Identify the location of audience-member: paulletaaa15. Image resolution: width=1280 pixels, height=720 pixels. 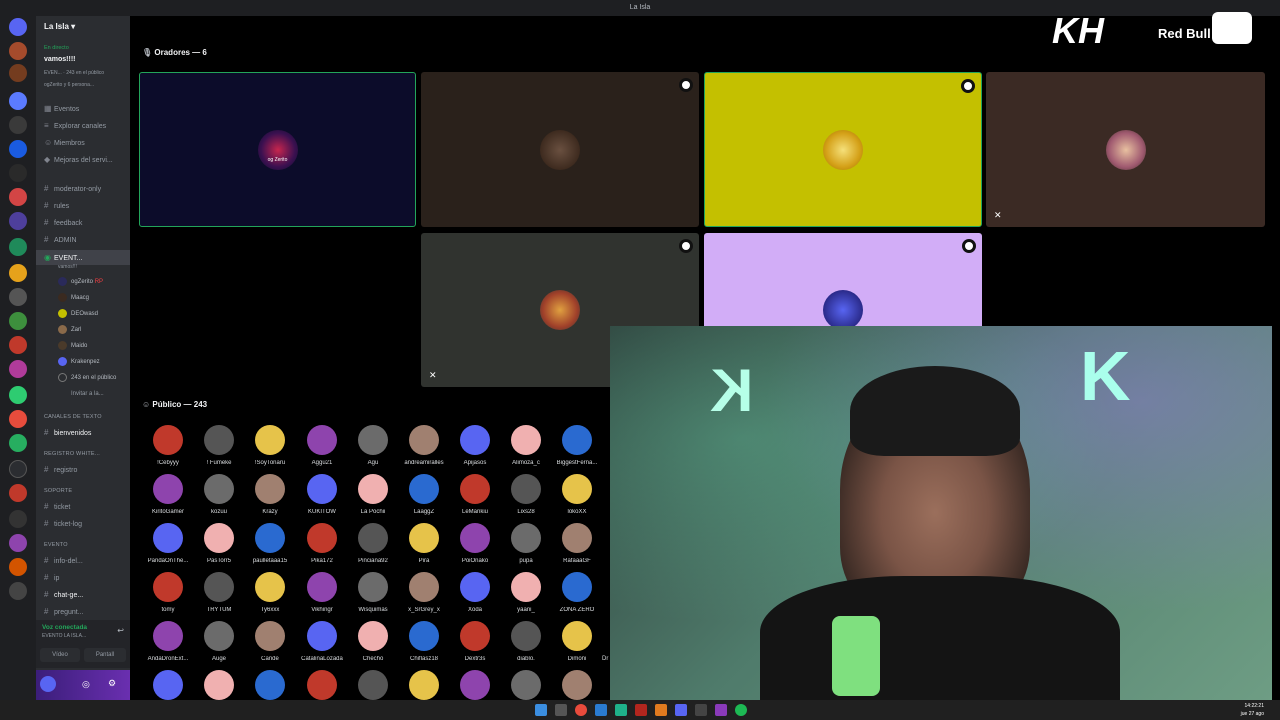
(270, 547).